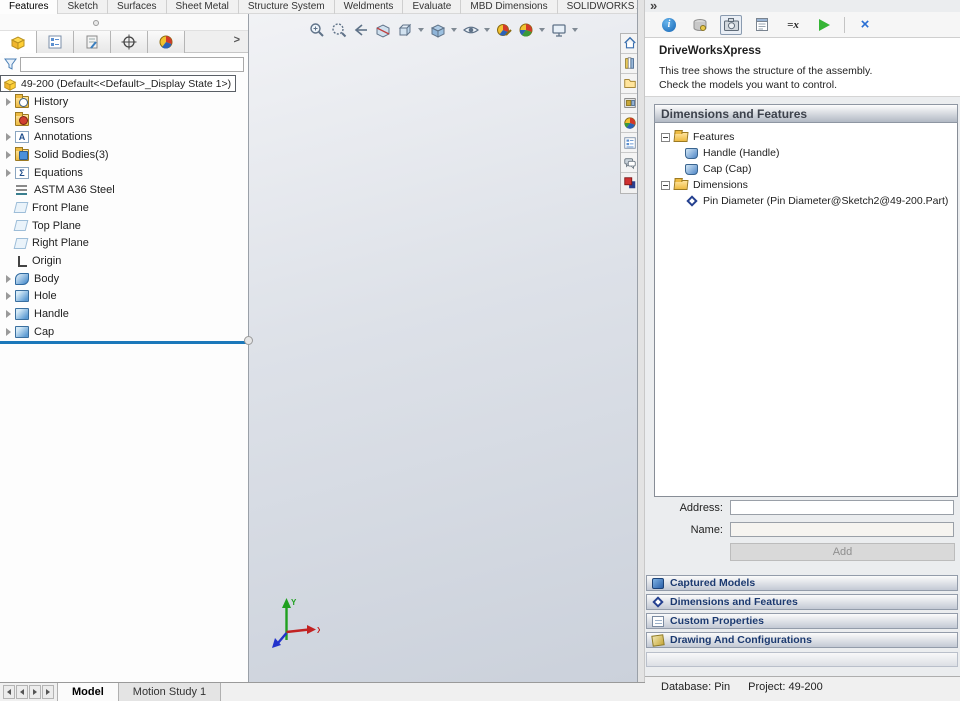 This screenshot has width=960, height=701. I want to click on tree-item-right-plane: Right Plane, so click(124, 244).